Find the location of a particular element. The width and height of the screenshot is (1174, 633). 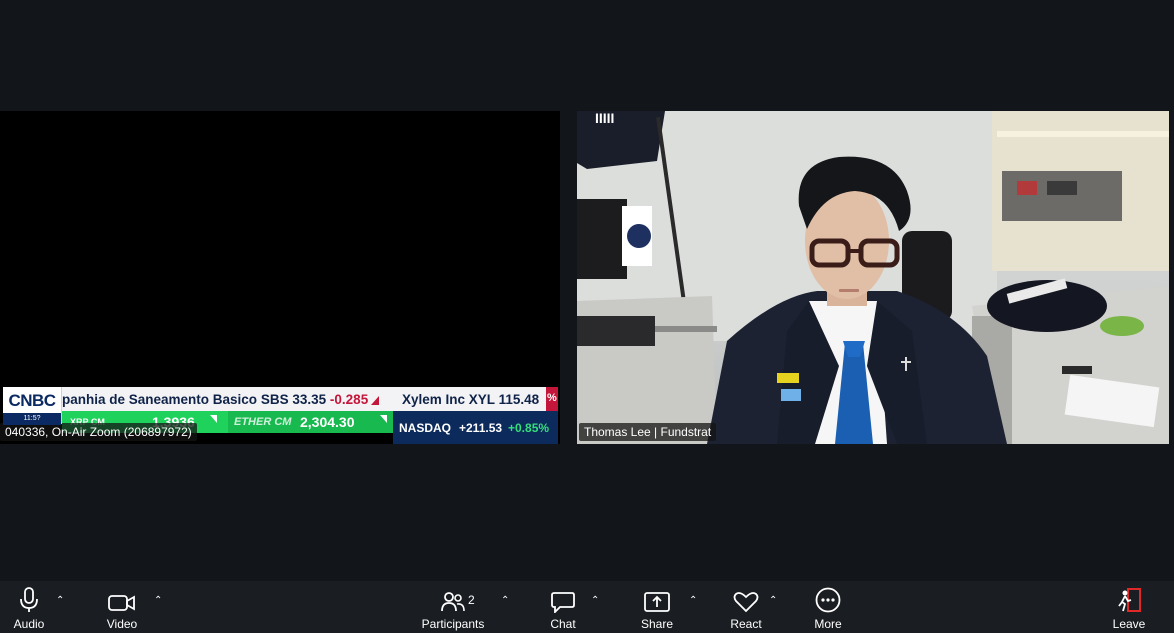

video-button: Video is located at coordinates (122, 607).